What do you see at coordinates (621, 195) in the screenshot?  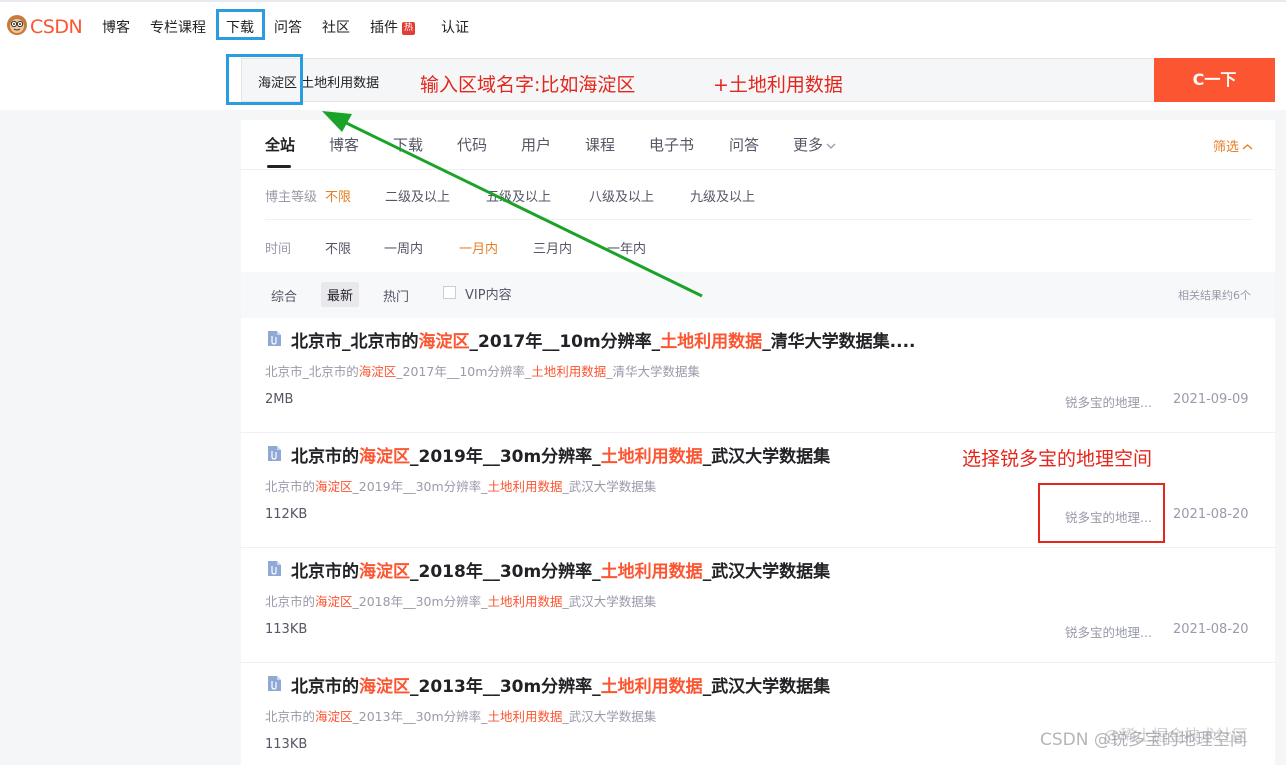 I see `filter-level-8: 八级及以上` at bounding box center [621, 195].